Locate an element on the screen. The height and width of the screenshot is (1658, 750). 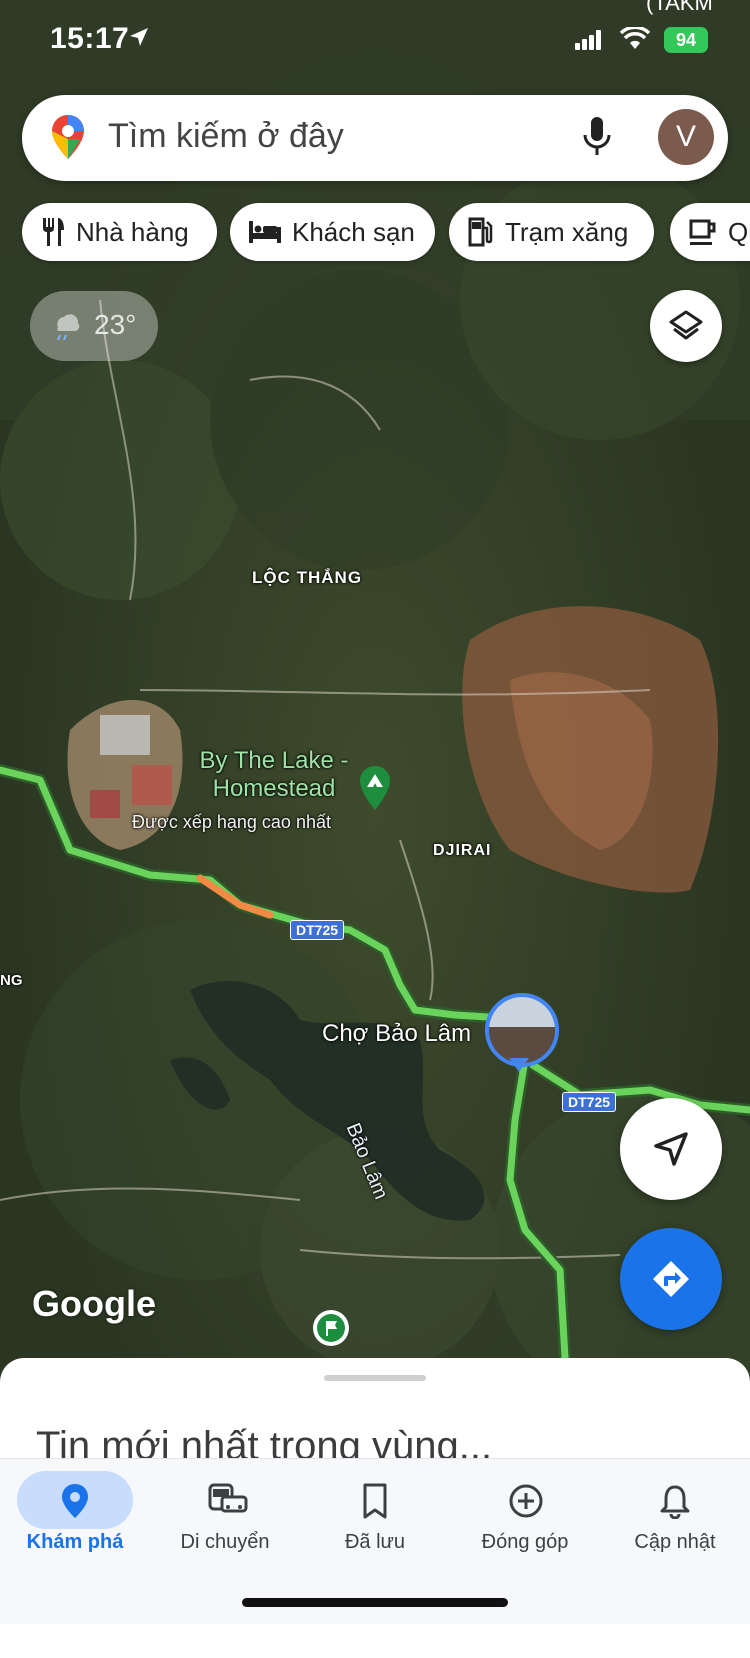
microphone-icon is located at coordinates (597, 137).